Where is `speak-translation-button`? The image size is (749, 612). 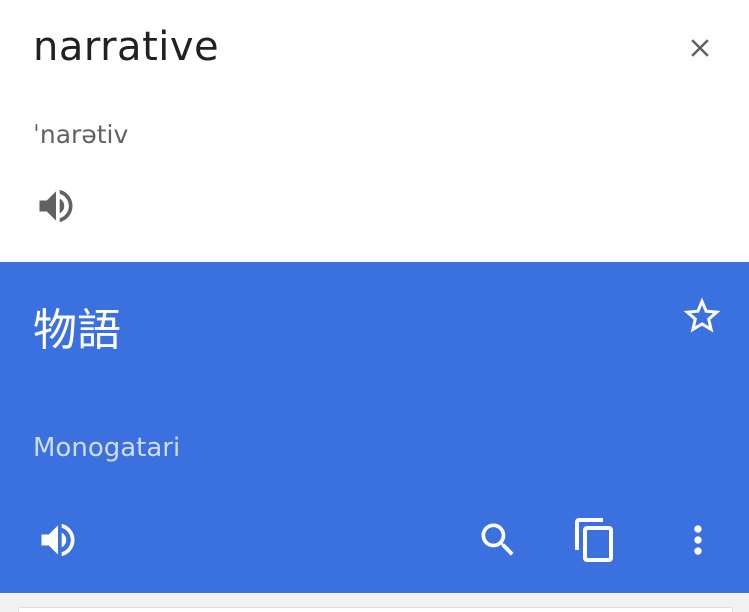
speak-translation-button is located at coordinates (58, 540).